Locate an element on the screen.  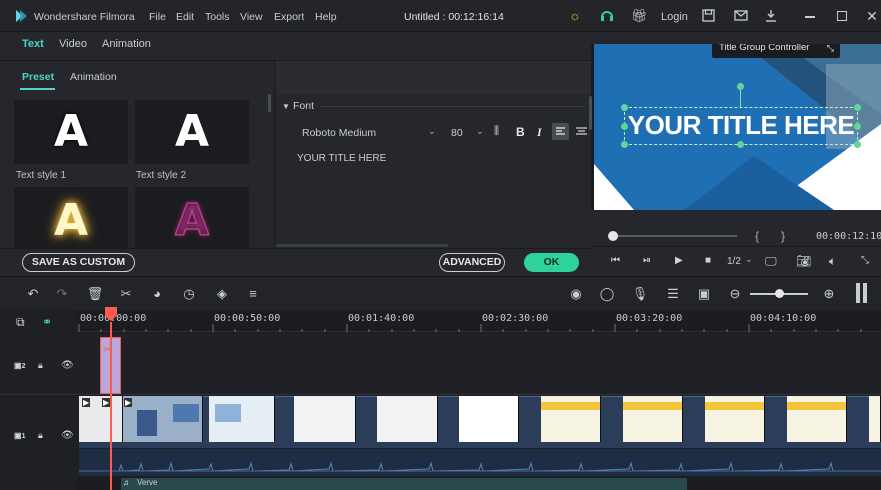
add-track-icon: ⧉ is located at coordinates (20, 322).